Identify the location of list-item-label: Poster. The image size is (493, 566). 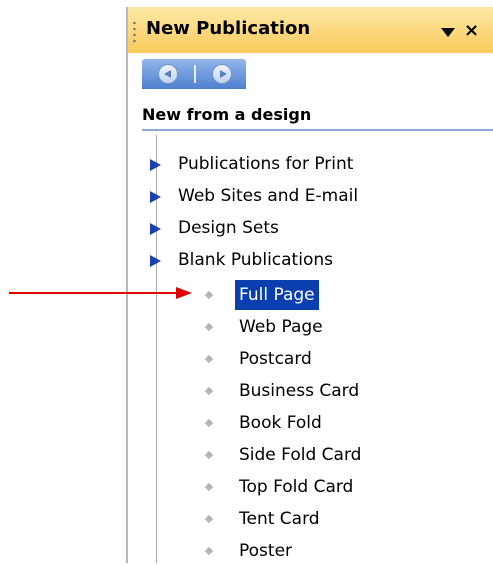
(266, 551).